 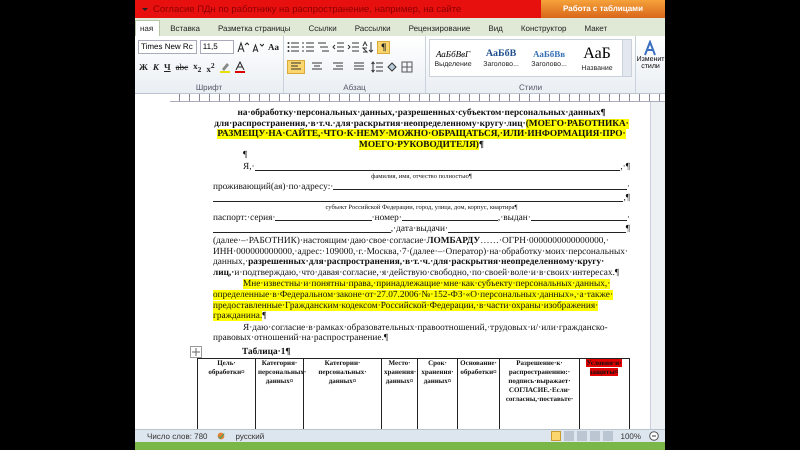 I want to click on shrink-font-icon, so click(x=258, y=47).